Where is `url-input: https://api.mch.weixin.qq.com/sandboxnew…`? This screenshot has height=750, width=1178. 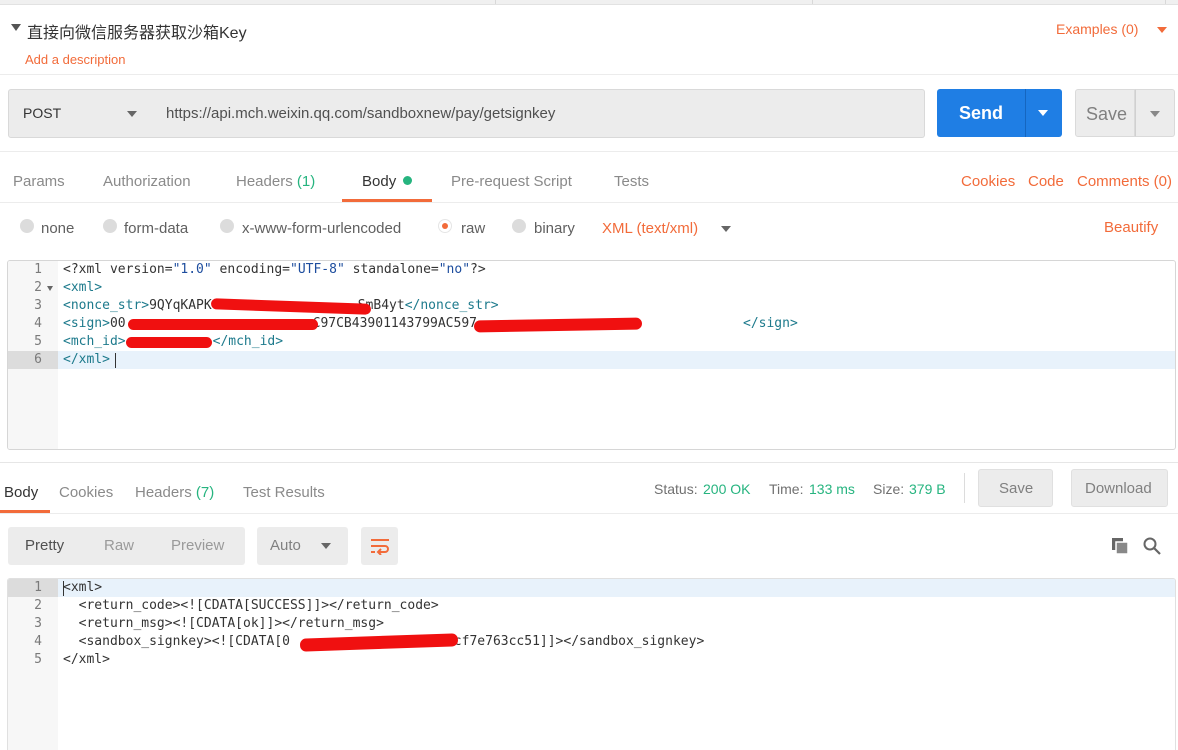 url-input: https://api.mch.weixin.qq.com/sandboxnew… is located at coordinates (539, 113).